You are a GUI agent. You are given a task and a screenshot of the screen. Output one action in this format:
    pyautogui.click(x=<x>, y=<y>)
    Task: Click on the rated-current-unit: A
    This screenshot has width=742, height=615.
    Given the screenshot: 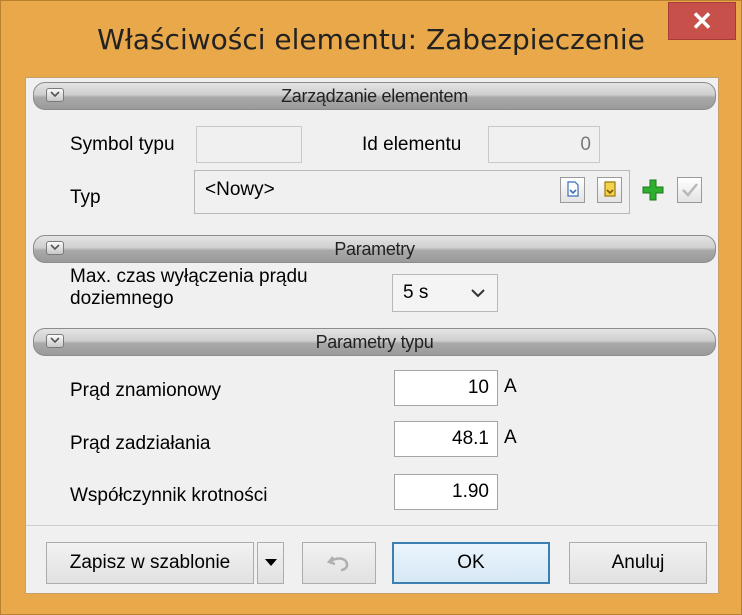 What is the action you would take?
    pyautogui.click(x=510, y=386)
    